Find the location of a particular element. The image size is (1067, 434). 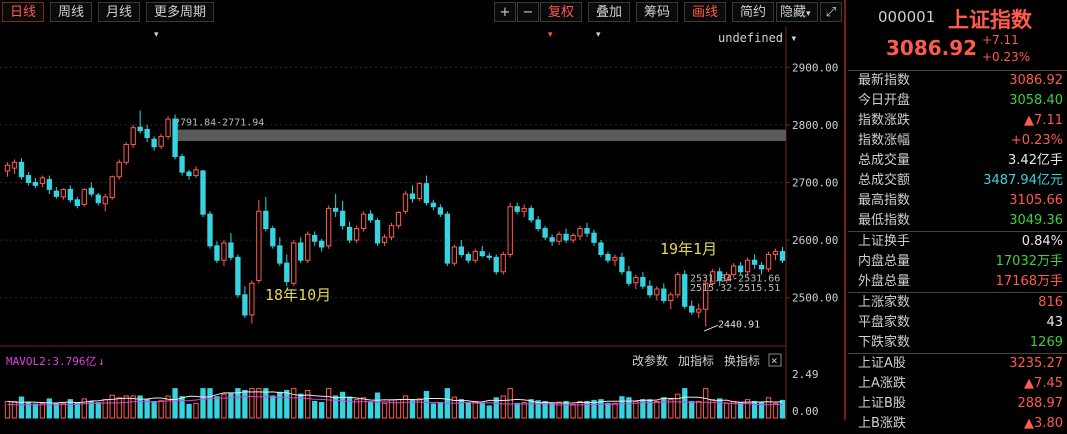

quote-row-number: ▲7.11 is located at coordinates (1043, 120).